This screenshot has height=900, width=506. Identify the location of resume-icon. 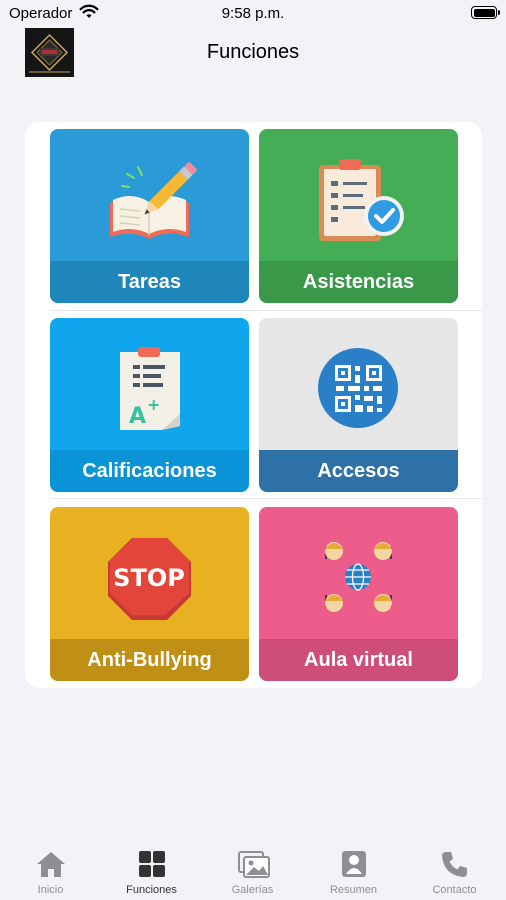
(354, 864).